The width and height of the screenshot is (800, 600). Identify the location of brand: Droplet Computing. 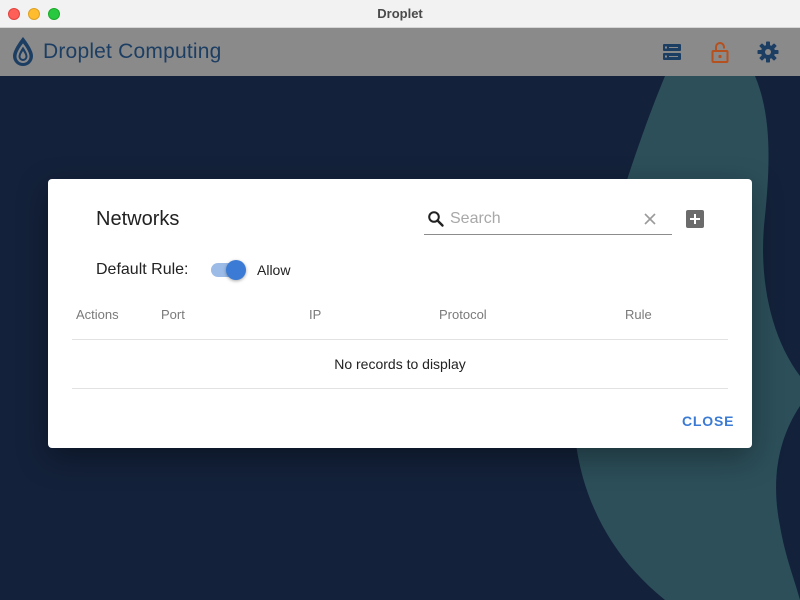
(116, 52).